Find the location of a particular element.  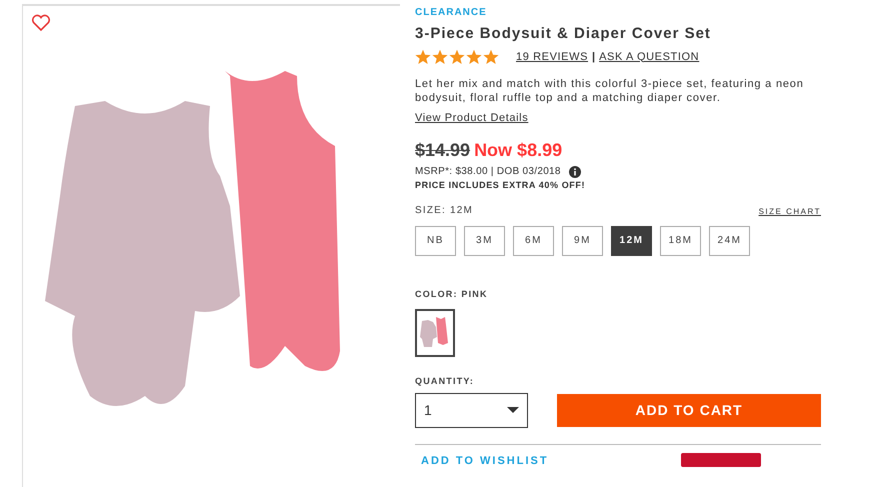

share-button is located at coordinates (721, 459).